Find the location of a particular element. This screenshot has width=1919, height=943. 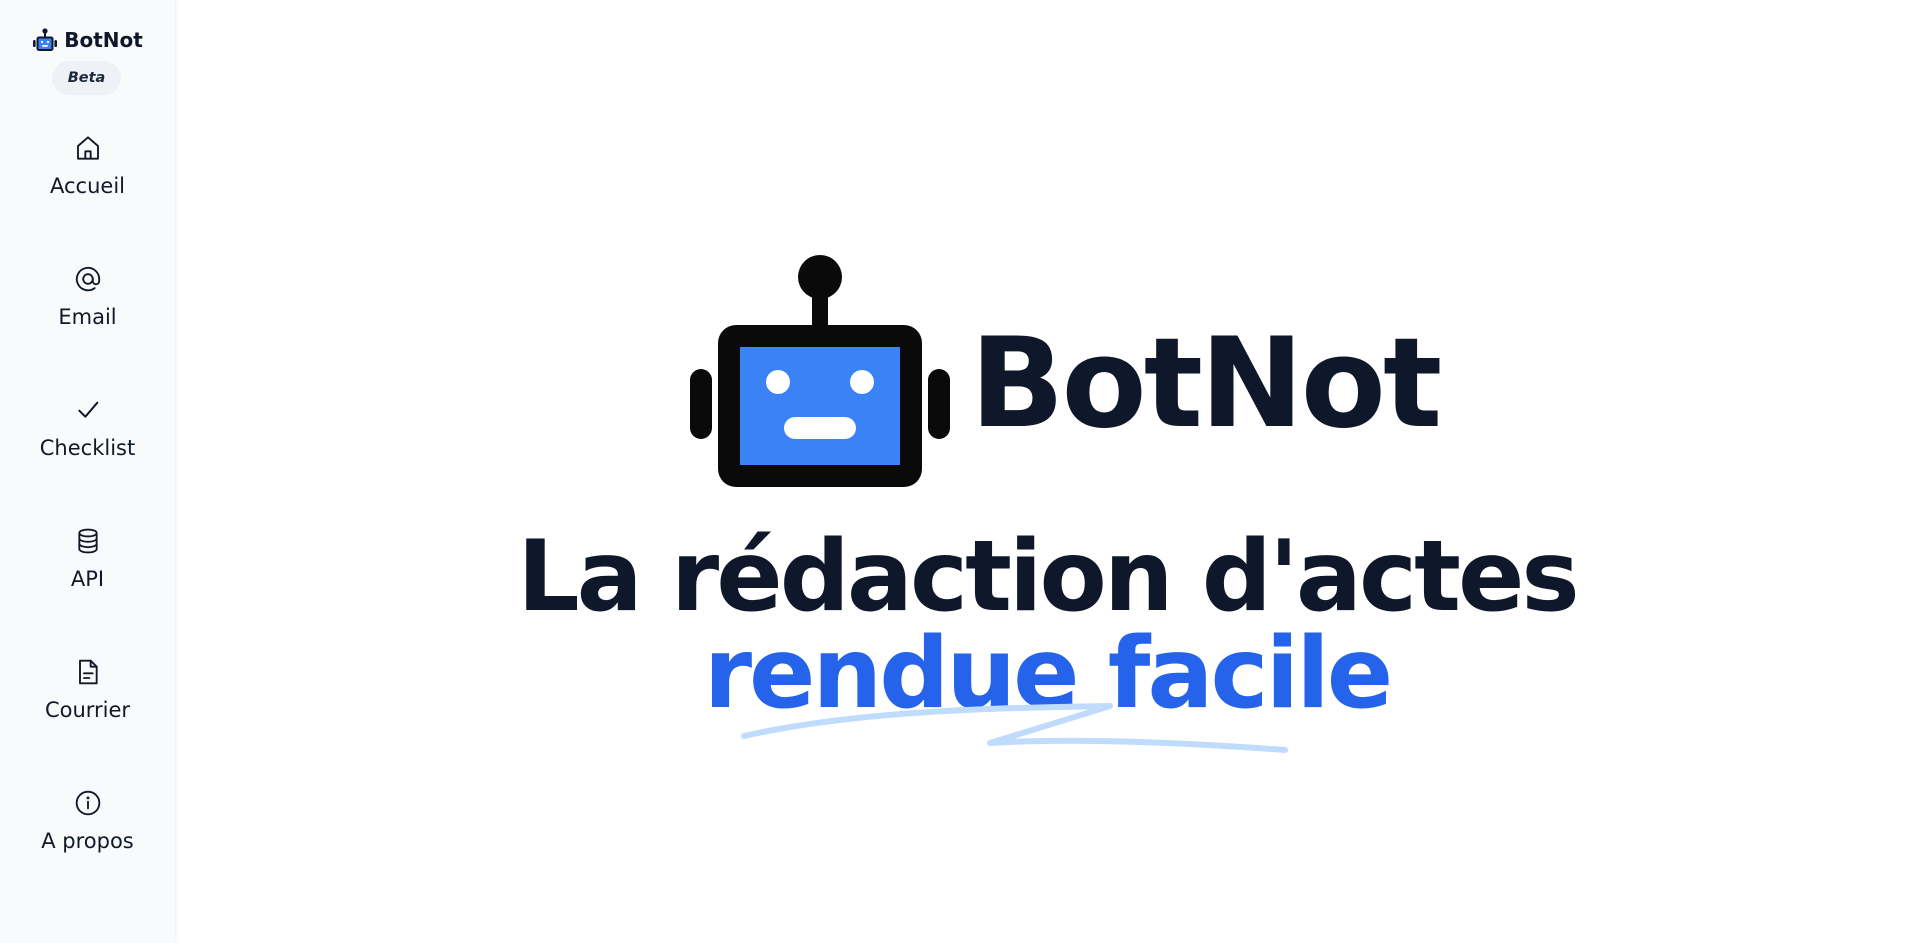

sidebar-item-email: Email is located at coordinates (87, 309).